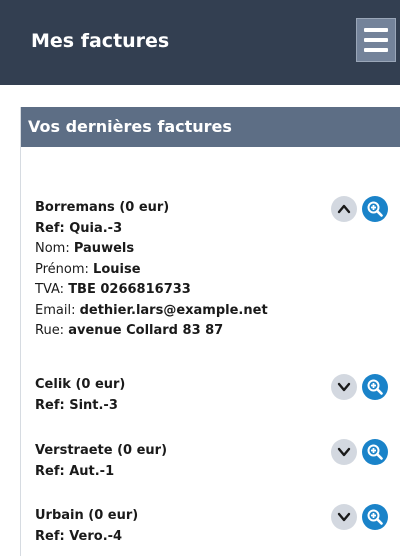 The image size is (400, 556). What do you see at coordinates (54, 248) in the screenshot?
I see `detail-label: Nom:` at bounding box center [54, 248].